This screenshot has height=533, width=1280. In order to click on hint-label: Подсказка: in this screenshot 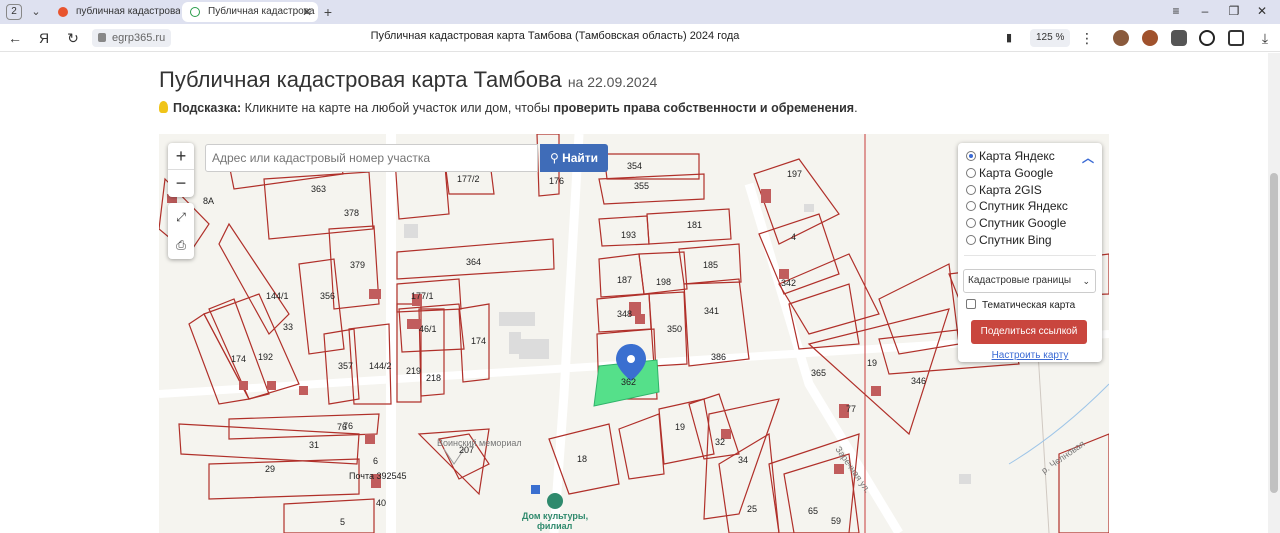, I will do `click(207, 108)`.